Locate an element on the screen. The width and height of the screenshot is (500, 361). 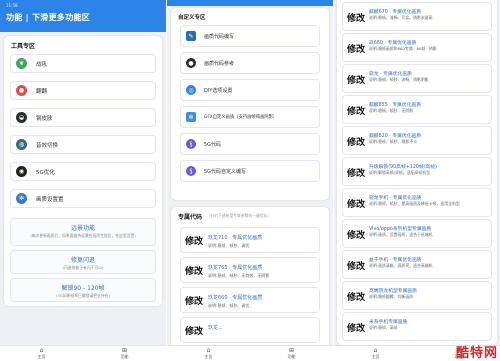
preset-title: 玖龙710 · 专属优化画质 is located at coordinates (235, 238).